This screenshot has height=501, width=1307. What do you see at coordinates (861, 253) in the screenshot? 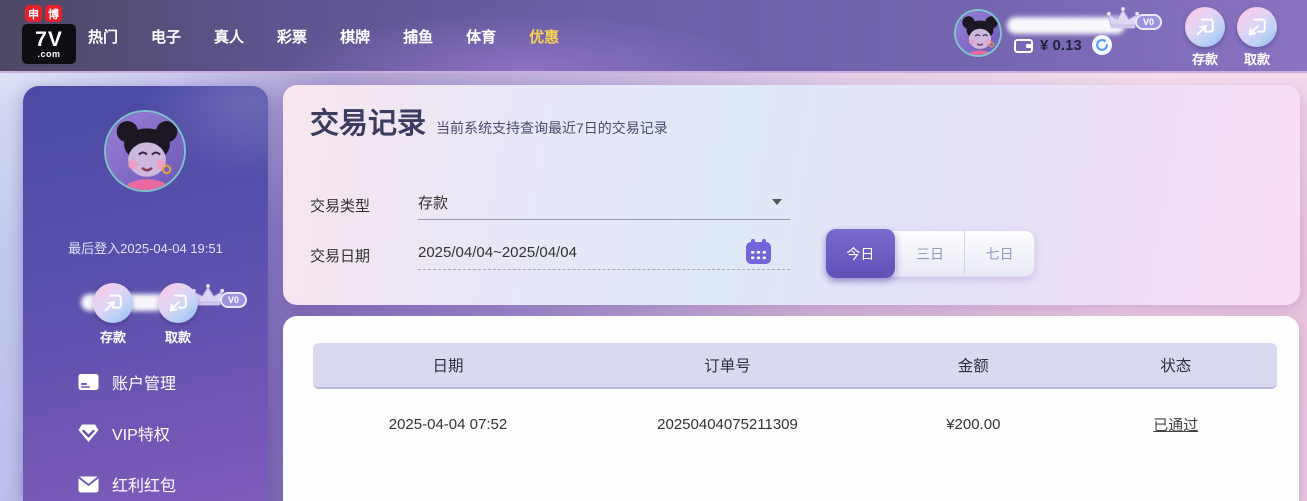
I see `range-today-button: 今日` at bounding box center [861, 253].